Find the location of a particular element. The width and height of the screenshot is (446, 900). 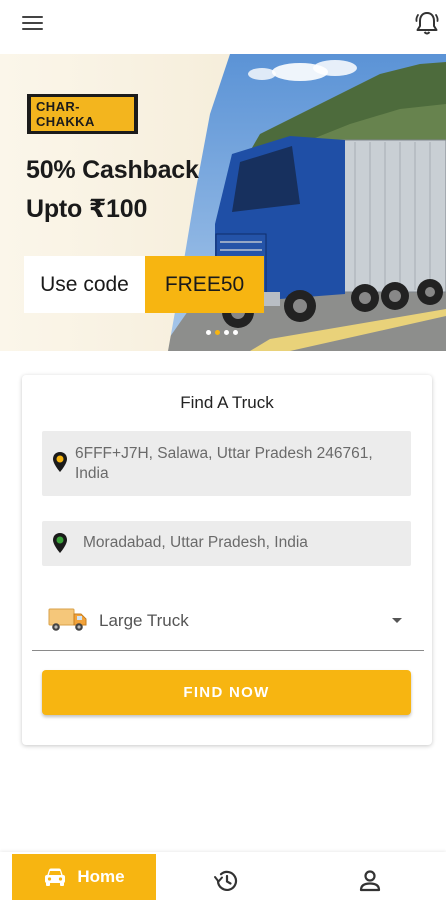

promo-code-value: FREE50 is located at coordinates (204, 284).